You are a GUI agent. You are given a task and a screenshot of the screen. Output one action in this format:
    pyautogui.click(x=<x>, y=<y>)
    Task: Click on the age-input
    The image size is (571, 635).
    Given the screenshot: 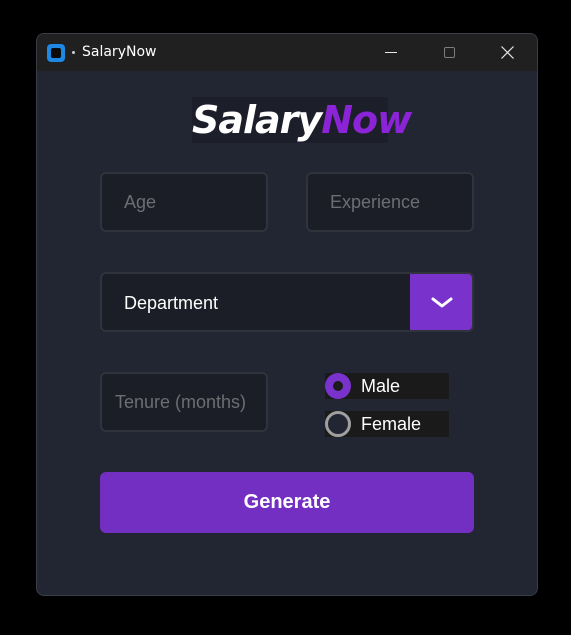 What is the action you would take?
    pyautogui.click(x=184, y=202)
    